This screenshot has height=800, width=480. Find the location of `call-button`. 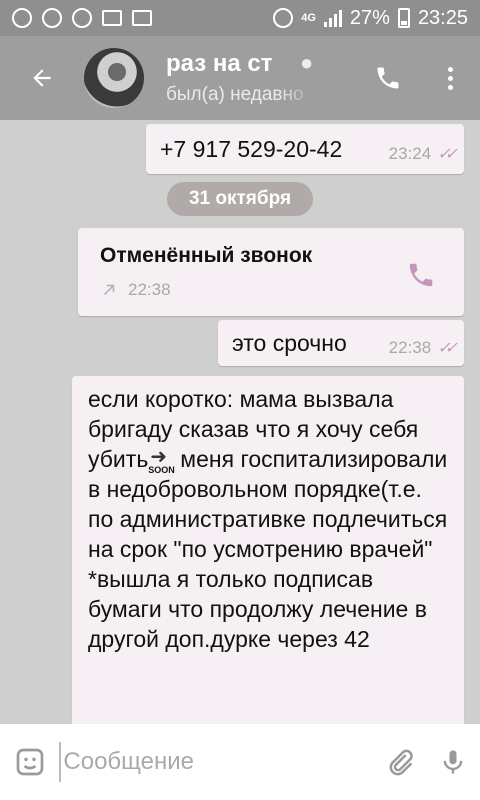

call-button is located at coordinates (388, 78).